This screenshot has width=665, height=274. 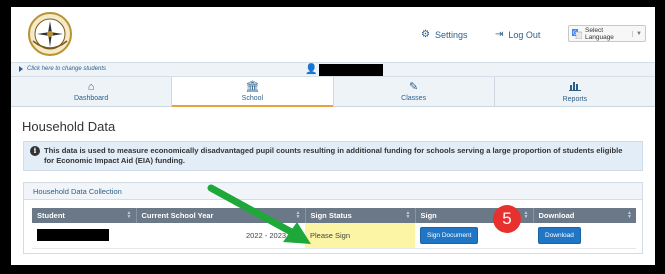 I want to click on column-header-student: Student ▲ ▼, so click(x=84, y=215).